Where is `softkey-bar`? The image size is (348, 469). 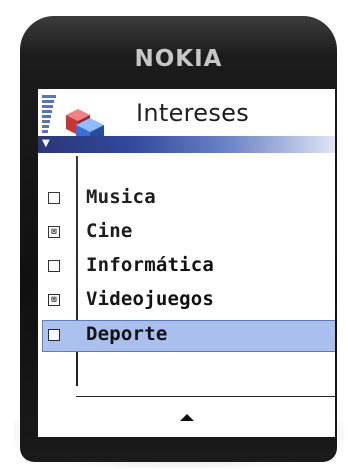 softkey-bar is located at coordinates (186, 417).